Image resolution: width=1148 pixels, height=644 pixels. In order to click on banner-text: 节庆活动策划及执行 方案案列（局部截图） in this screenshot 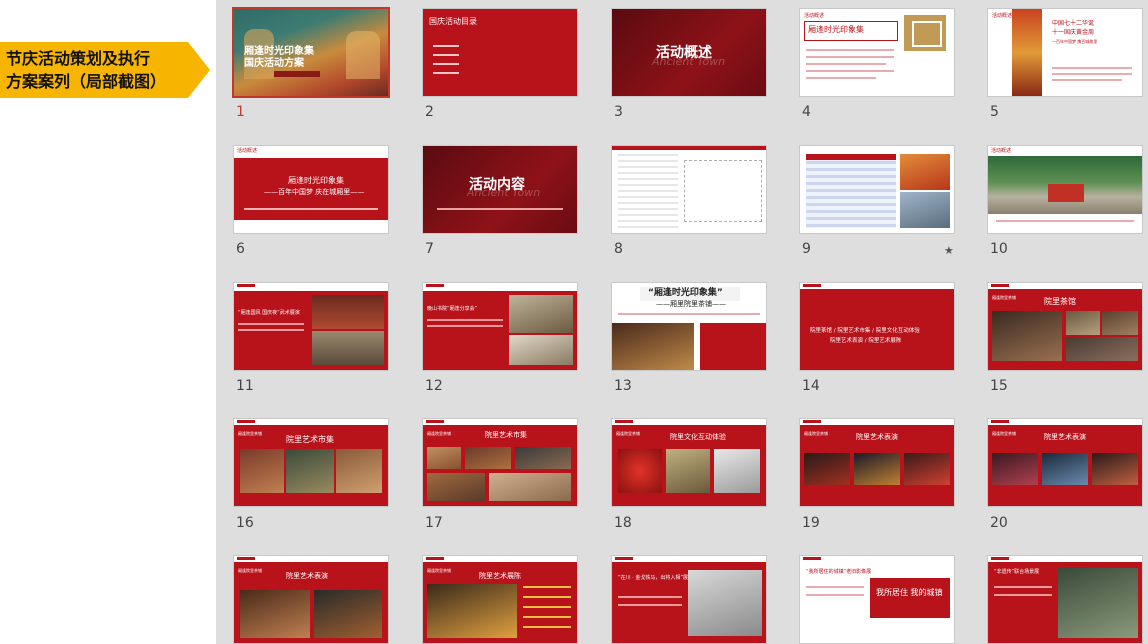, I will do `click(99, 70)`.